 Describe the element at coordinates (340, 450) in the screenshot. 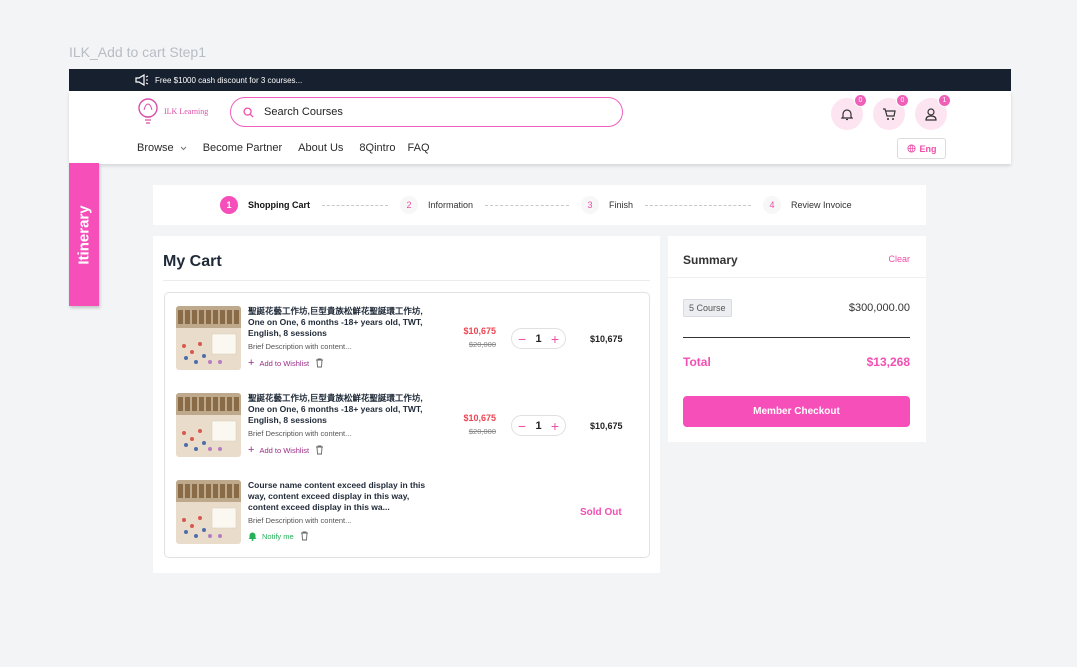

I see `item-actions: + Add to Wishlist` at that location.